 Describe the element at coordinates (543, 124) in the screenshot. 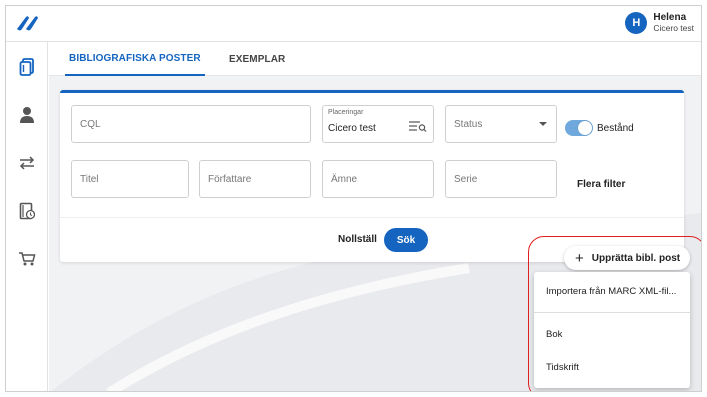

I see `chevron-down-icon` at that location.